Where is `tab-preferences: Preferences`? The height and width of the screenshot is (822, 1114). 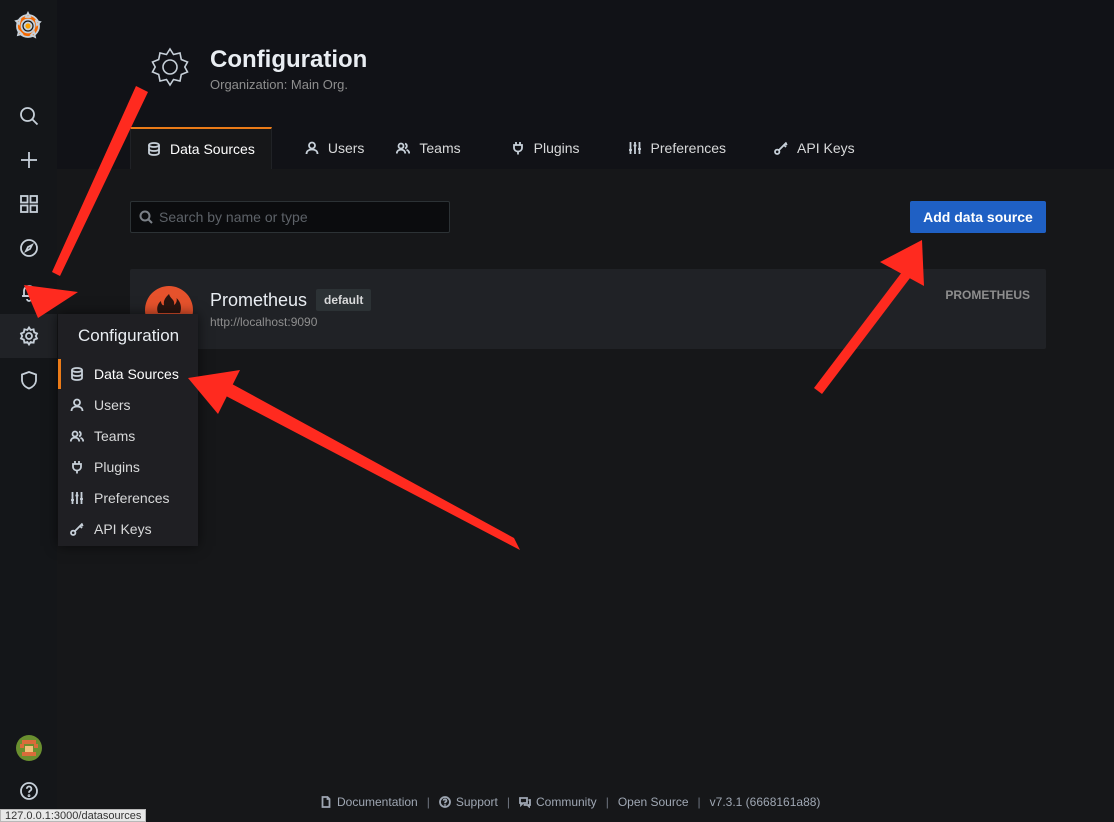 tab-preferences: Preferences is located at coordinates (669, 148).